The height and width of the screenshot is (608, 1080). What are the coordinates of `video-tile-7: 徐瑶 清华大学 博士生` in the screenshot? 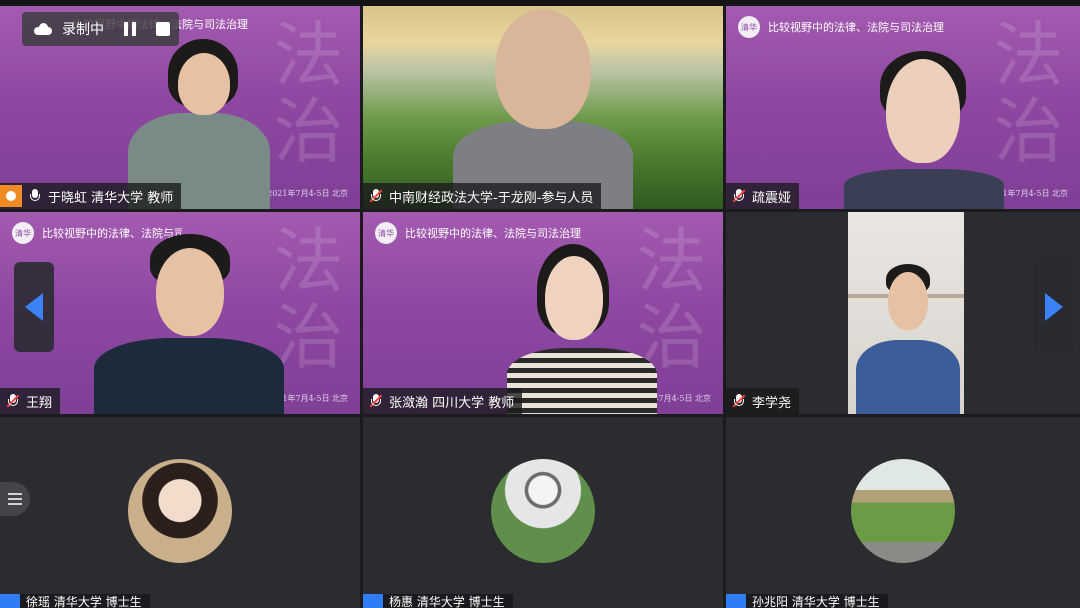 It's located at (180, 512).